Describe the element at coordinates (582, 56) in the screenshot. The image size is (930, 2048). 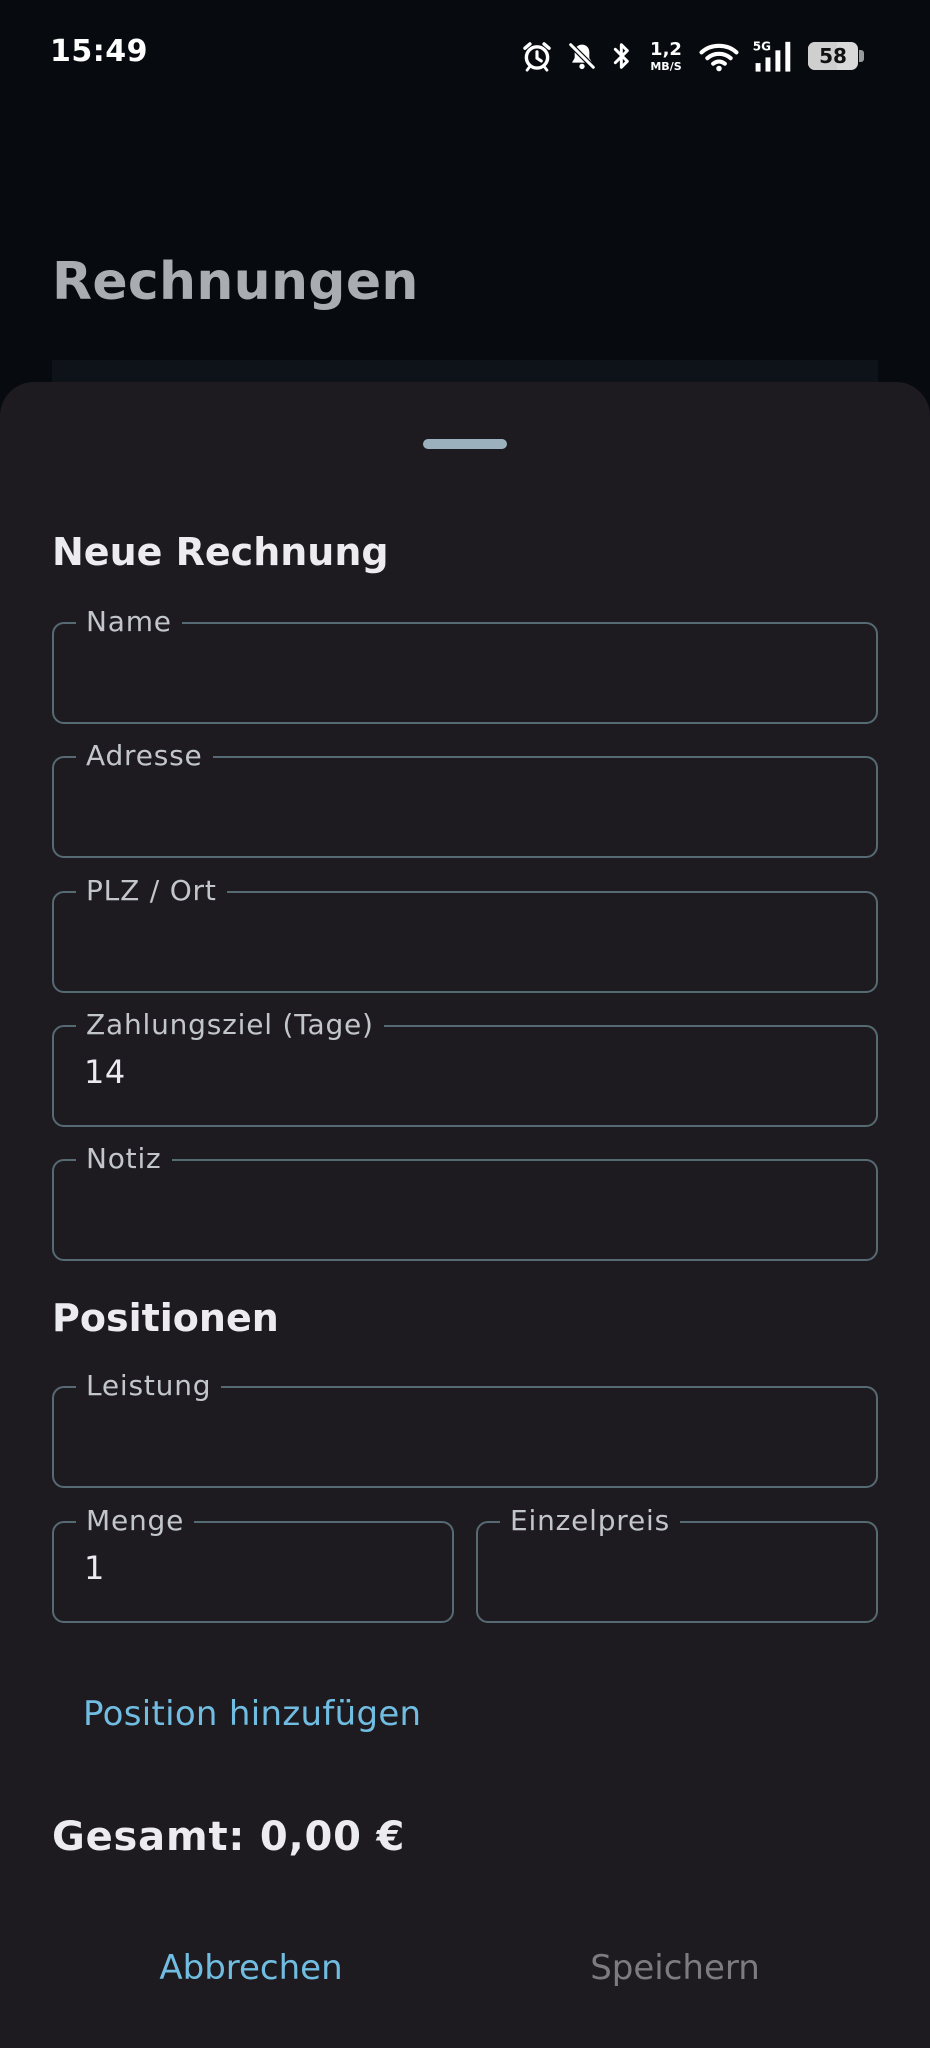
I see `notifications-off-icon` at that location.